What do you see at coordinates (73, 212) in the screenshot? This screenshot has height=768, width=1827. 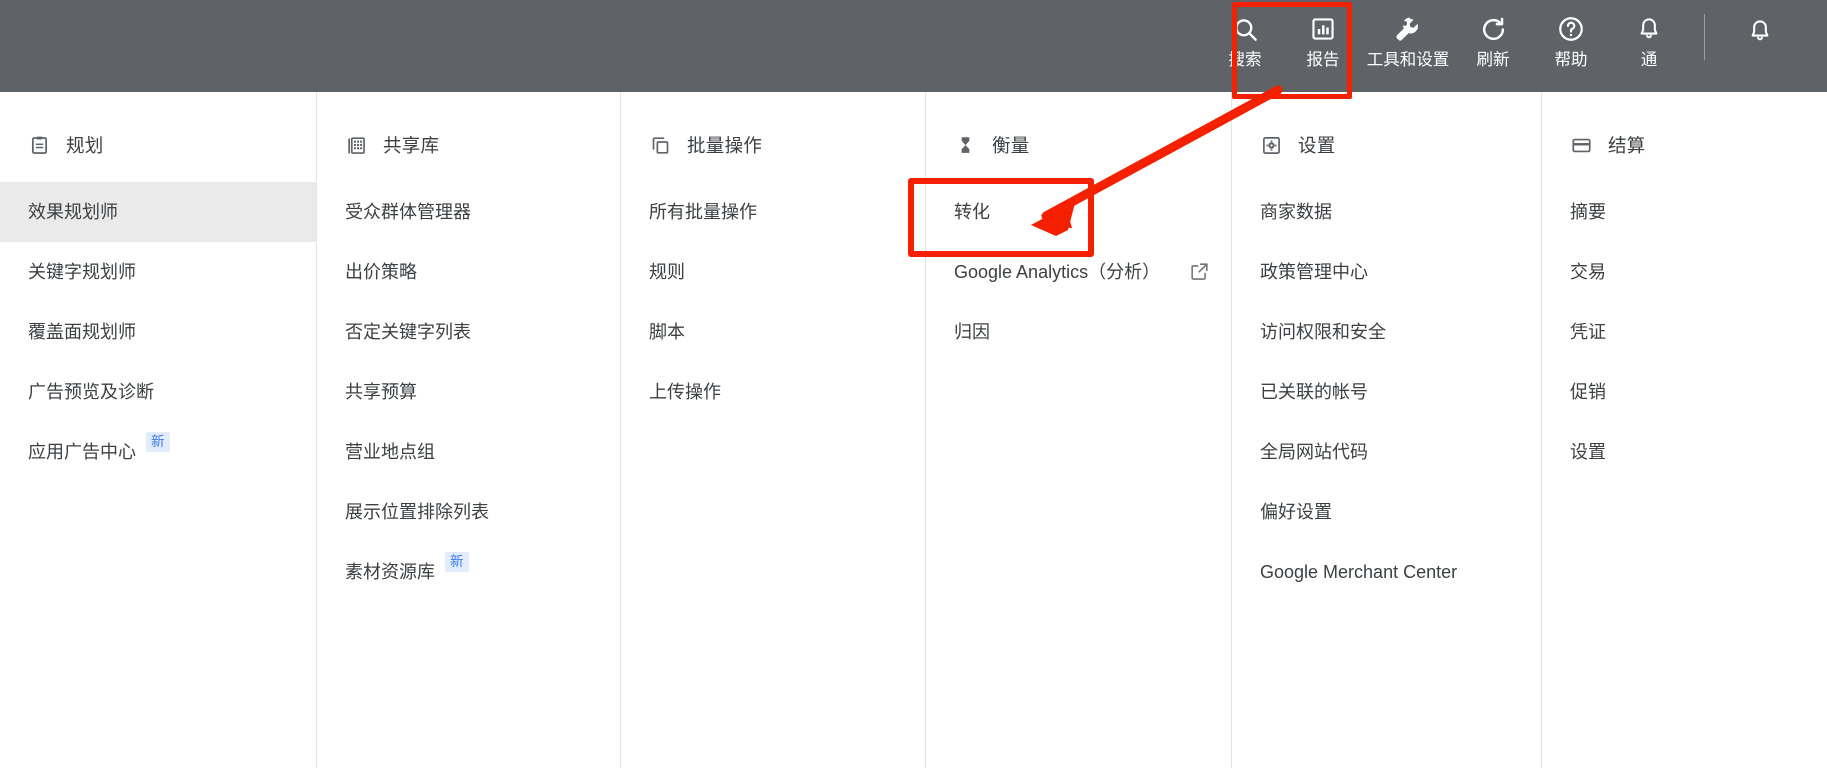 I see `menu-item-label: 效果规划师` at bounding box center [73, 212].